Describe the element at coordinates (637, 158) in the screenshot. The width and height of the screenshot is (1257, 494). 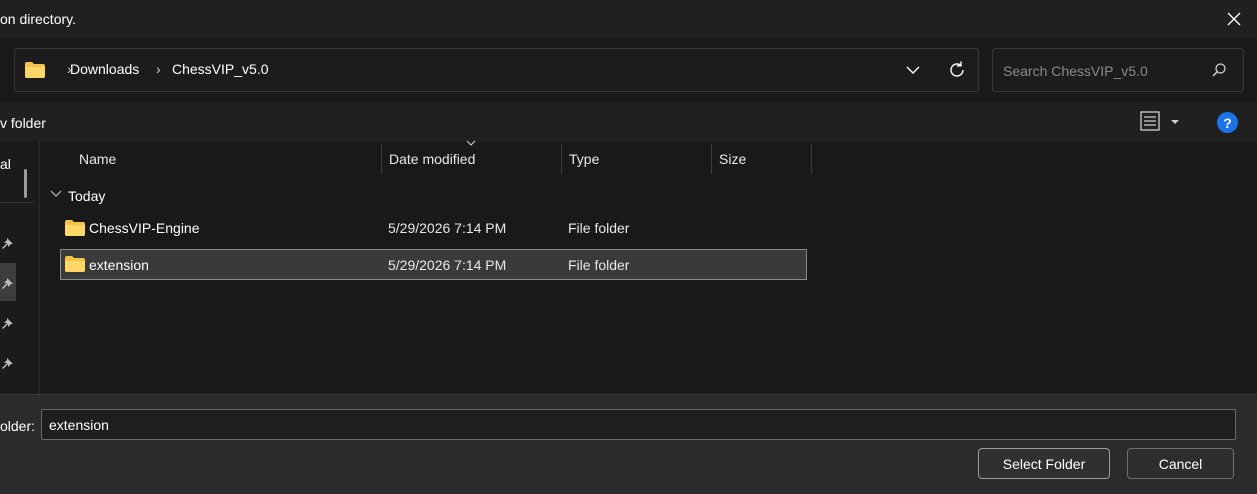
I see `column-header-type: Type` at that location.